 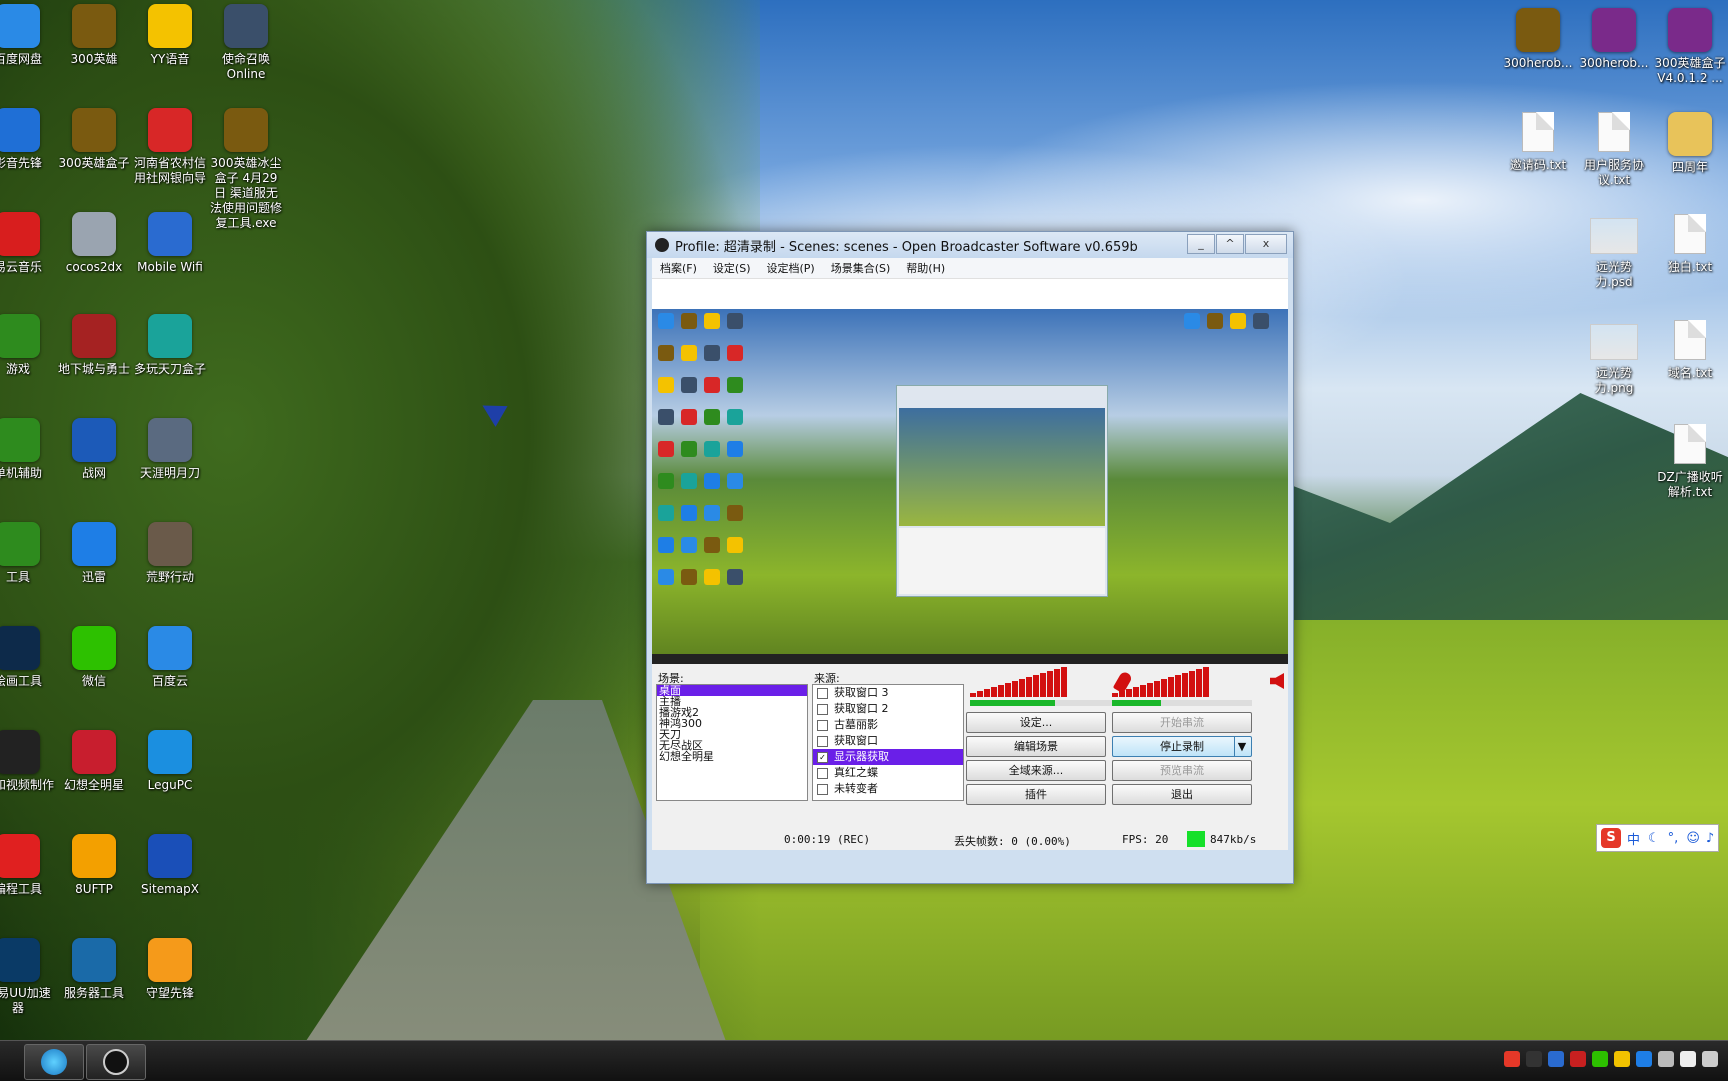 What do you see at coordinates (27, 761) in the screenshot?
I see `desktop-icon-obs: 音和视频制作` at bounding box center [27, 761].